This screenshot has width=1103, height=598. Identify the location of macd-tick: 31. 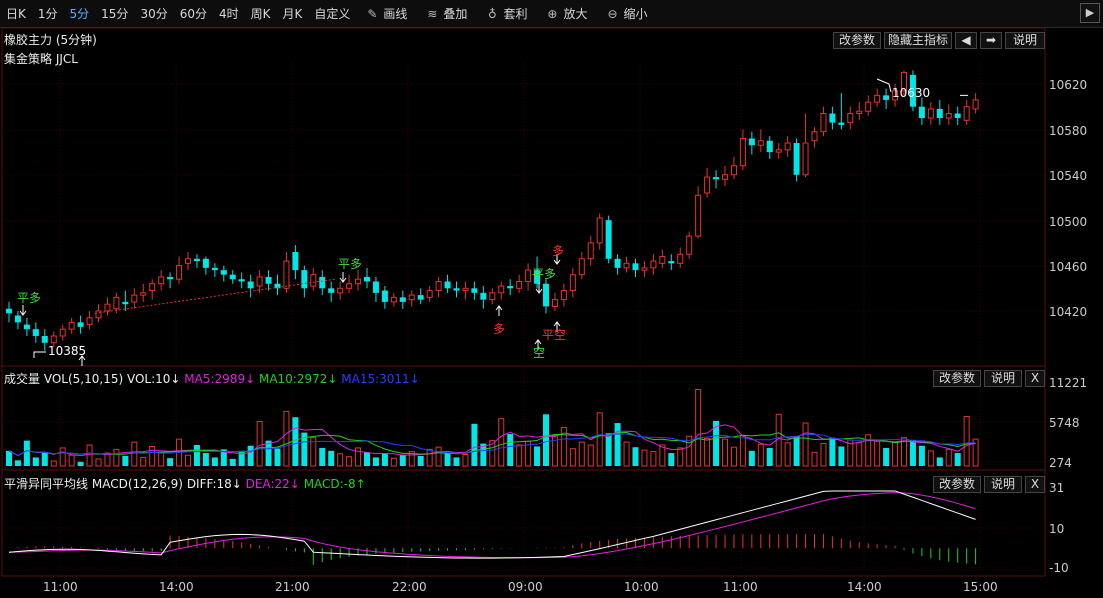
(1057, 488).